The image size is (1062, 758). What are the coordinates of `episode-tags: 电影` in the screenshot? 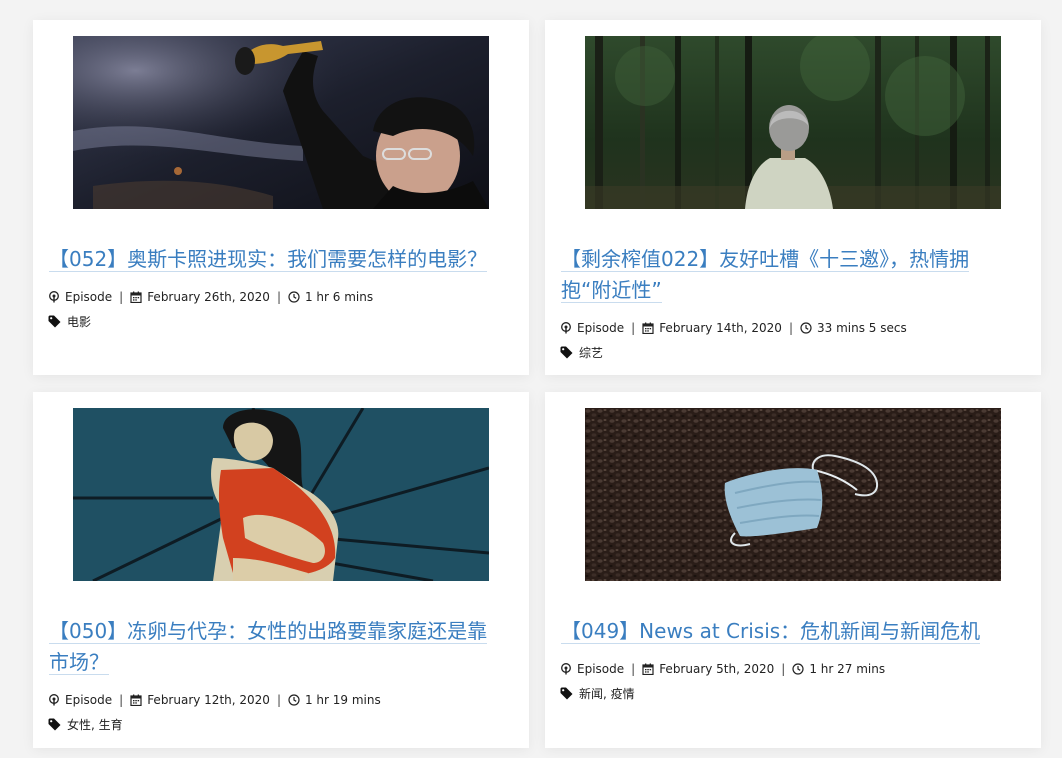 It's located at (288, 321).